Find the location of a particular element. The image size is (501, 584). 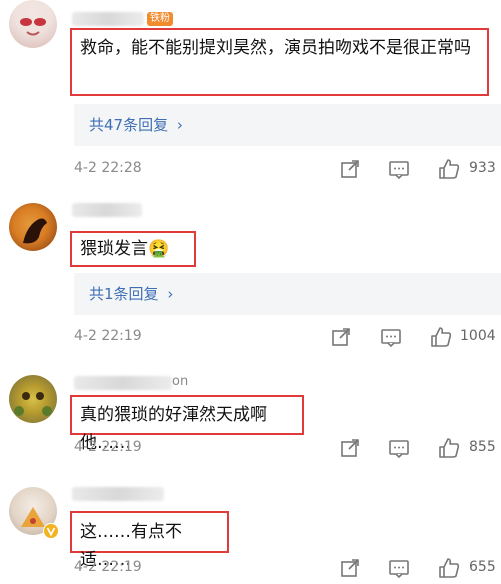

view-replies-link: 共47条回复 › is located at coordinates (136, 124).